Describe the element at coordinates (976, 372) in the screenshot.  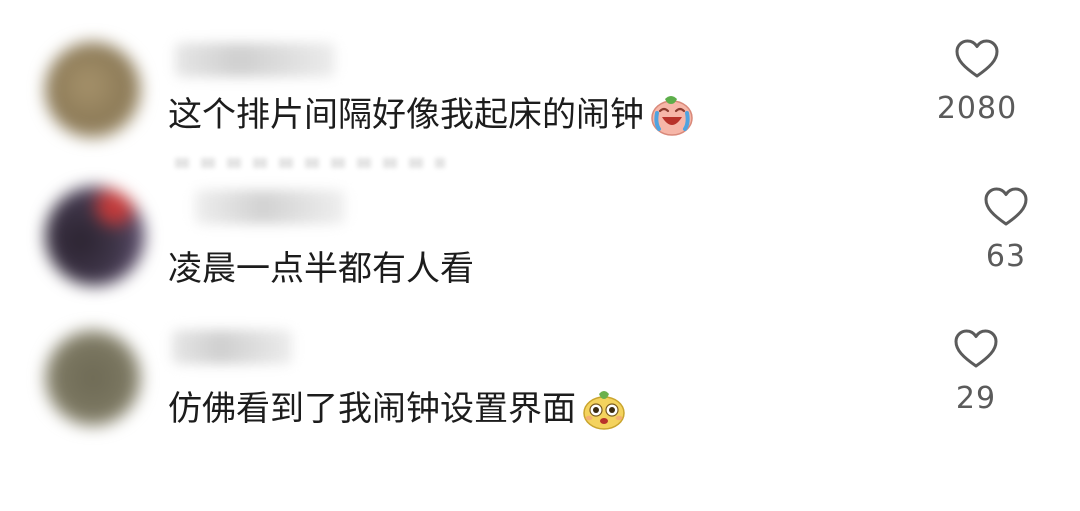
I see `like-control: 29` at that location.